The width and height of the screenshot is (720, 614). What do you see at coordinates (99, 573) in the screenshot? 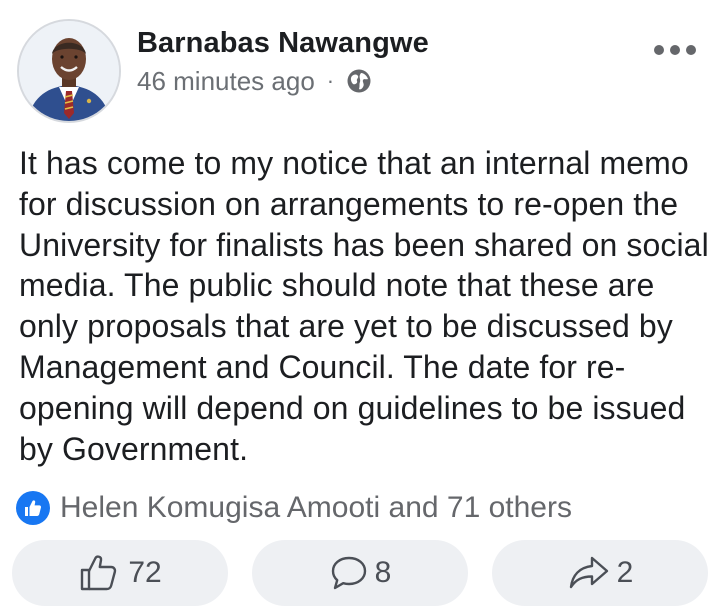
I see `thumbs-up-icon` at bounding box center [99, 573].